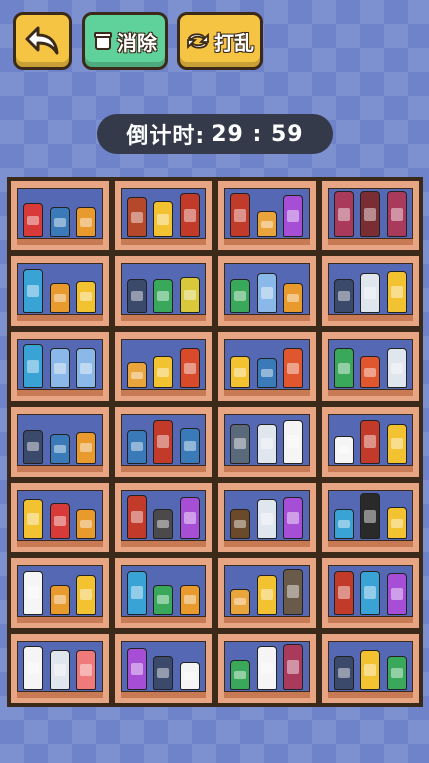 The image size is (429, 763). I want to click on shuffle-button: 打乱, so click(220, 41).